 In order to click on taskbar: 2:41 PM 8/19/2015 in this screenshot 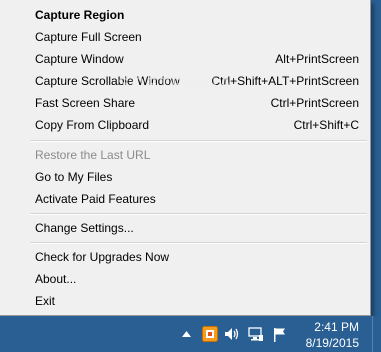, I will do `click(190, 334)`.